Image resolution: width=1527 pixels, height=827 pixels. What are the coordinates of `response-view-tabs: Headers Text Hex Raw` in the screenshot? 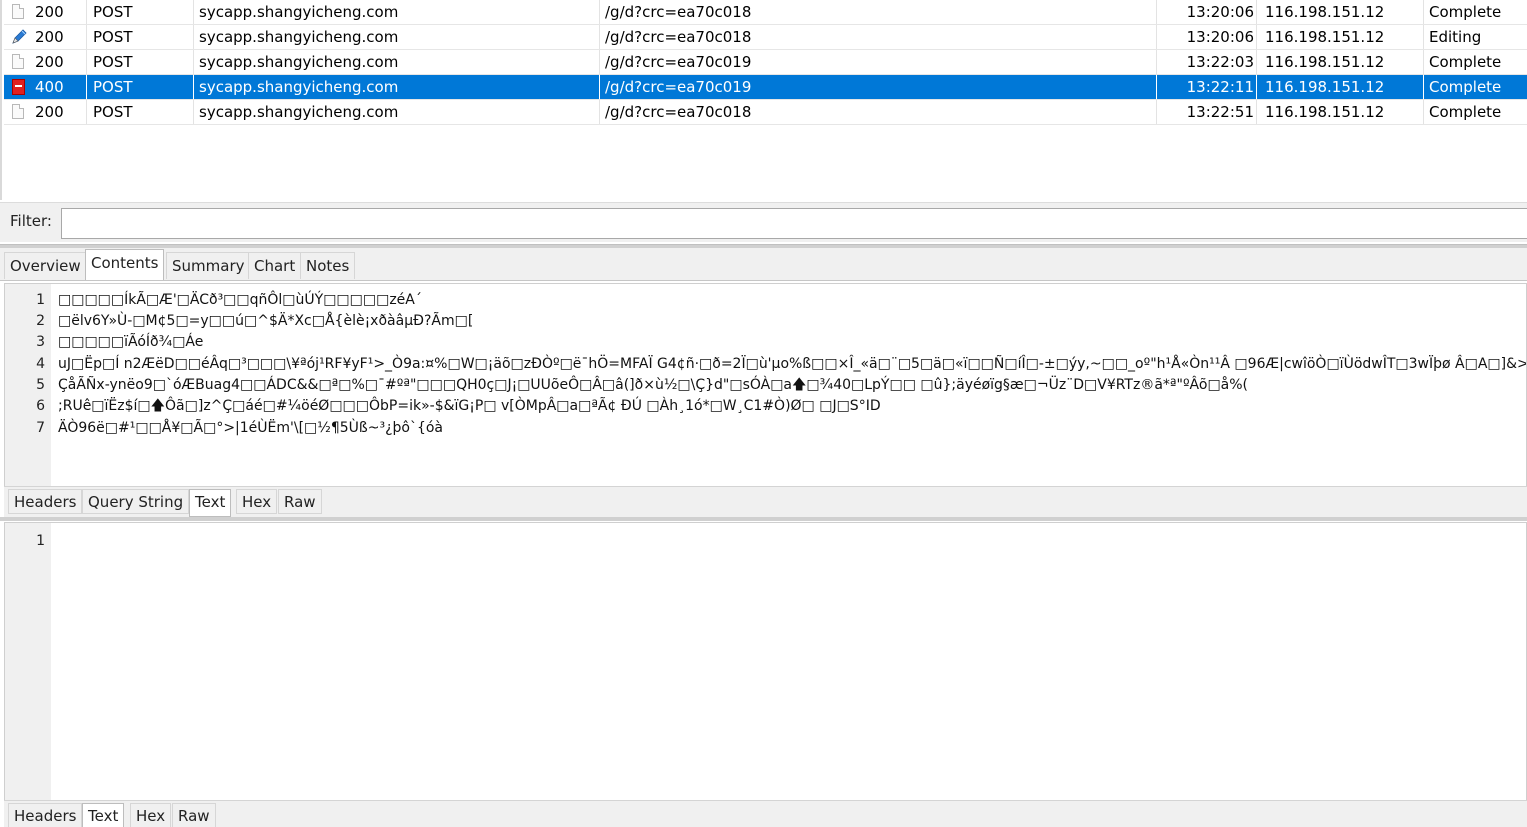 It's located at (765, 813).